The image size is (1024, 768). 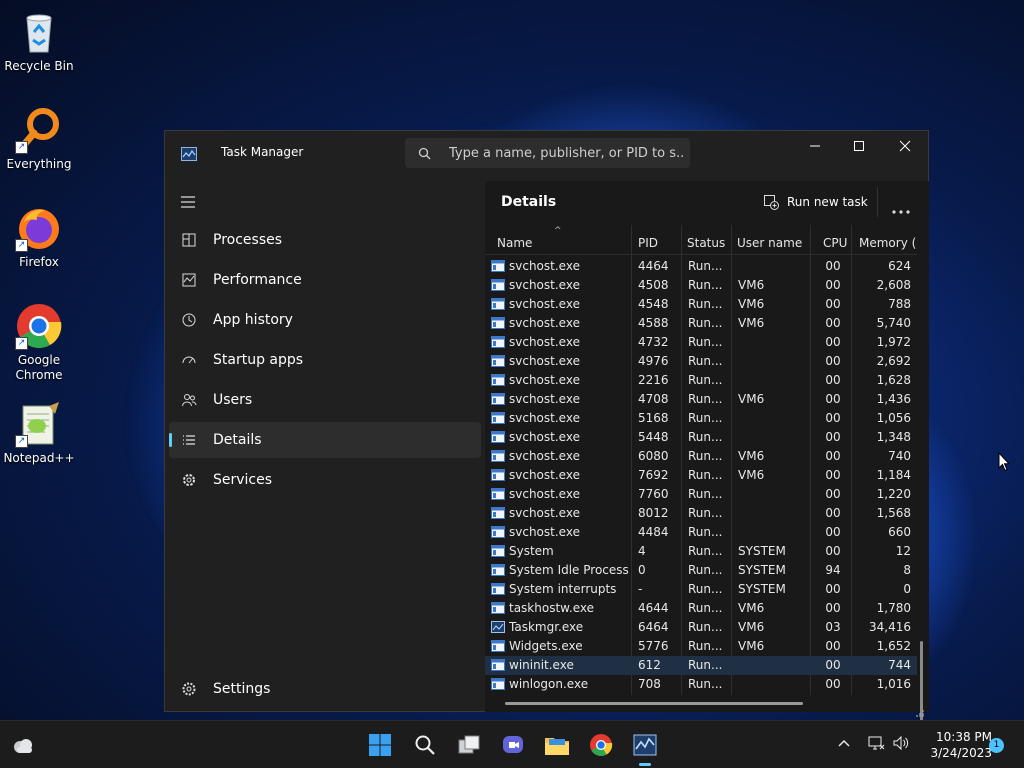 I want to click on table-row: svchost.exe 4708 Run... VM6 00 1,436, so click(x=701, y=399).